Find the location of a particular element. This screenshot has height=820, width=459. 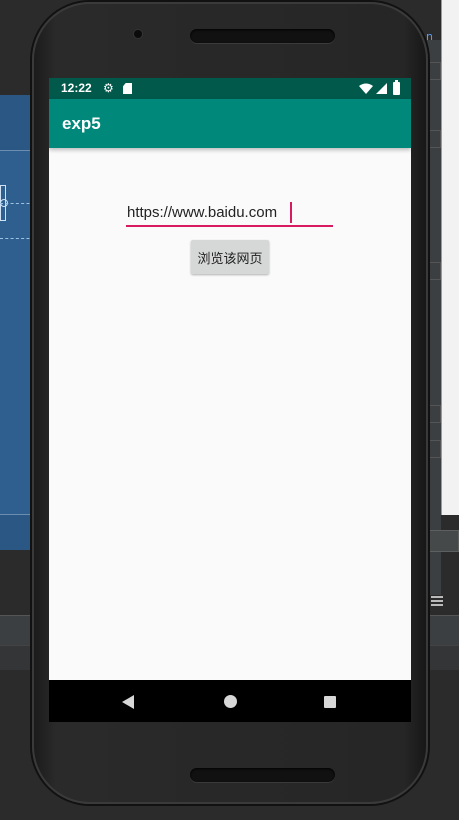

battery-icon is located at coordinates (396, 87).